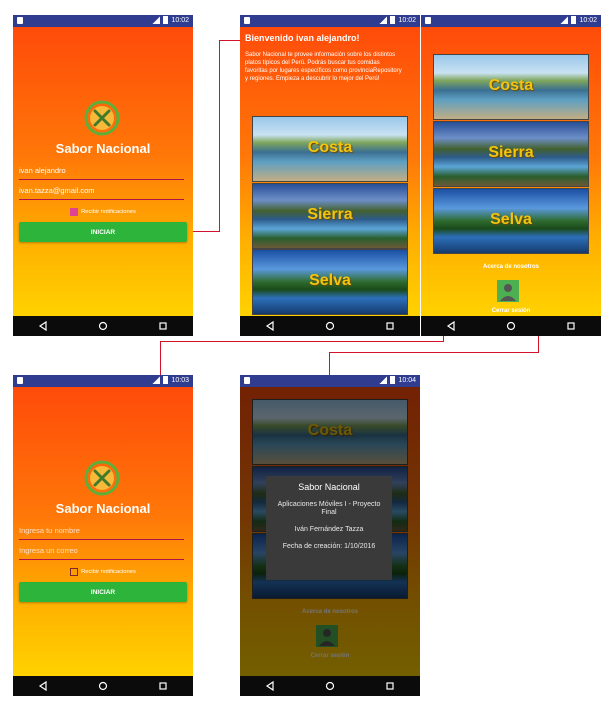  What do you see at coordinates (101, 191) in the screenshot?
I see `email-field: ivan.tazza@gmail.com` at bounding box center [101, 191].